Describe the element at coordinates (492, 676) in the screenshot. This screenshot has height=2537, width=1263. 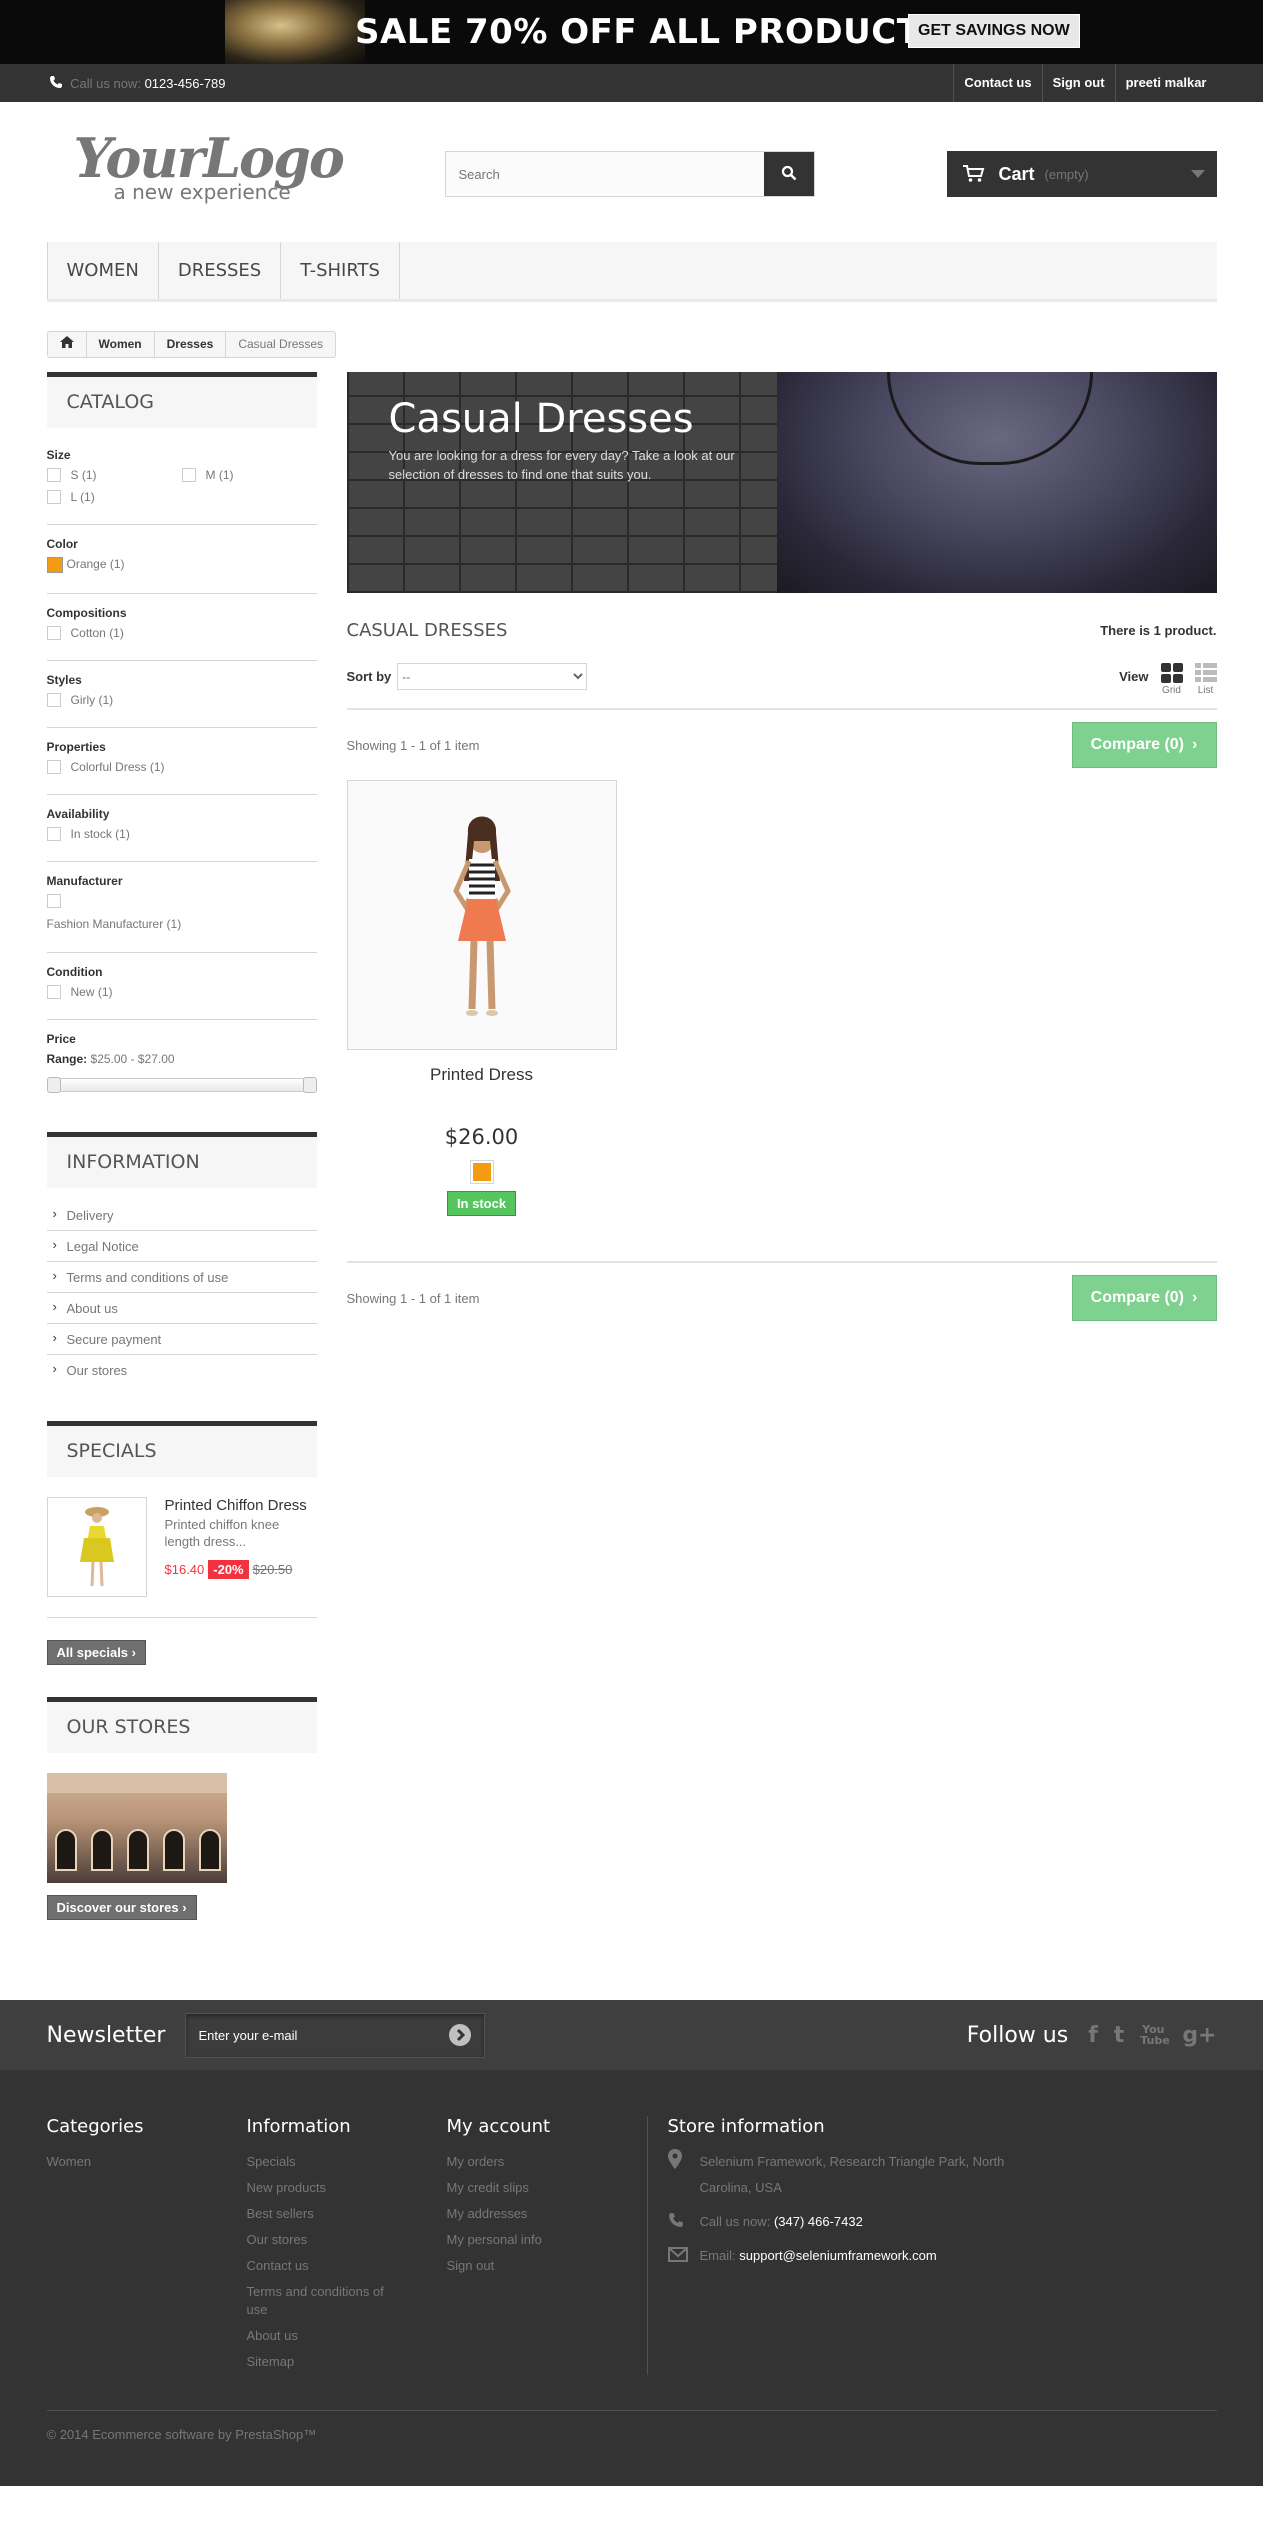
I see `sort-select: --` at that location.